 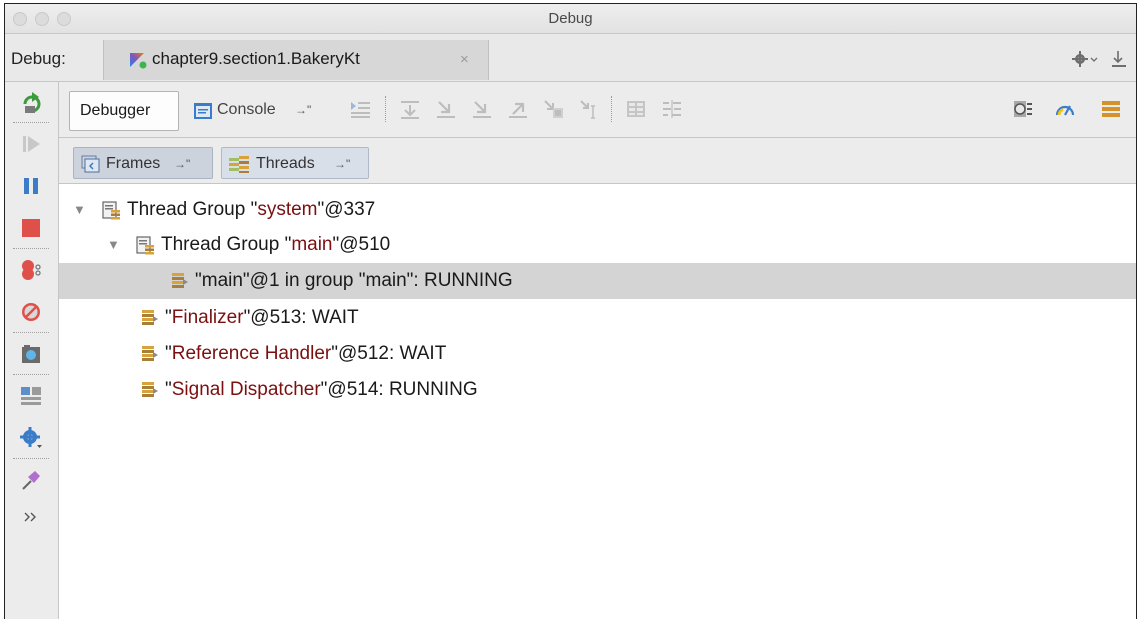 I want to click on threads-icon, so click(x=239, y=164).